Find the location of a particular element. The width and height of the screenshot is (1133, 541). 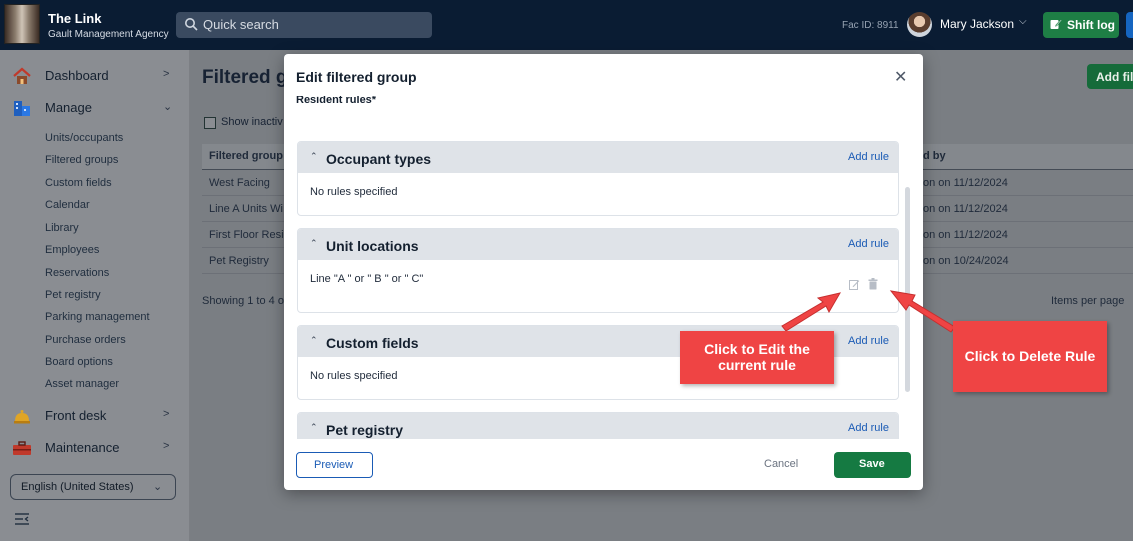

callout-text: Click to Delete Rule is located at coordinates (1030, 356).